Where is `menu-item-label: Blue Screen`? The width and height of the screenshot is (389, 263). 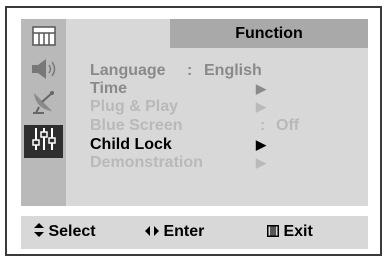 menu-item-label: Blue Screen is located at coordinates (136, 125).